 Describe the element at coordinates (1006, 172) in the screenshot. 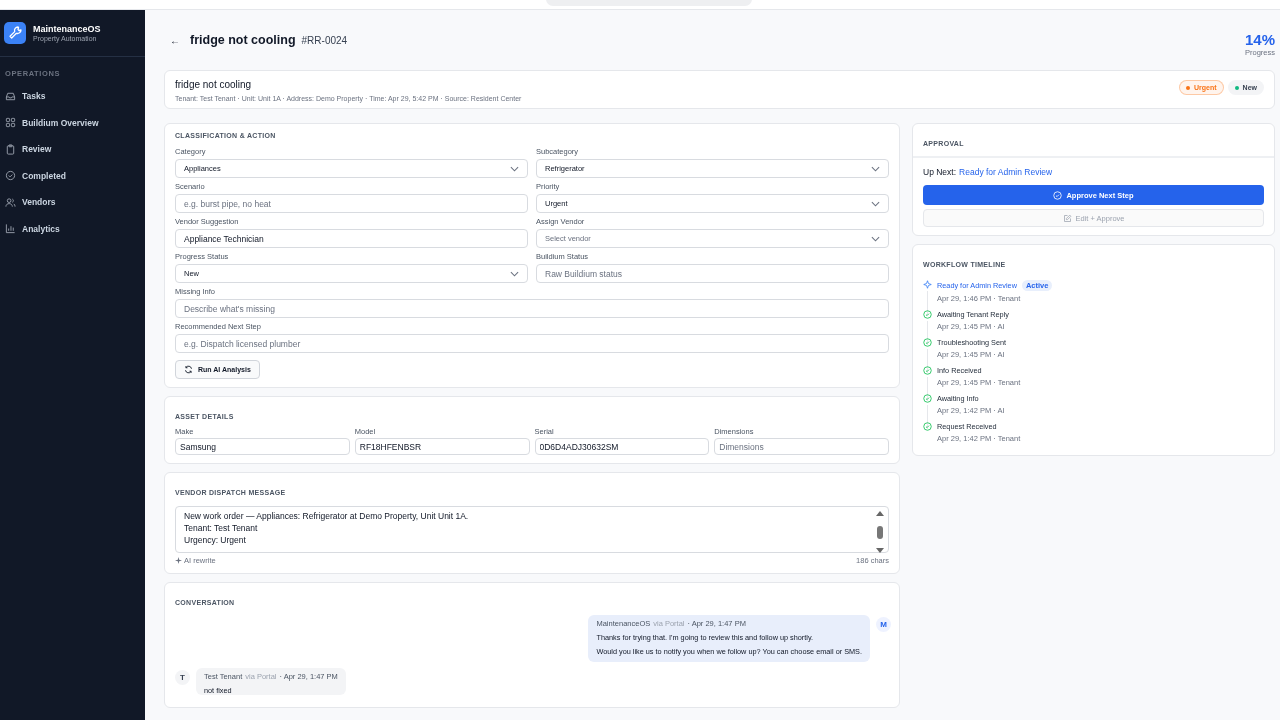

I see `up-next-value: Ready for Admin Review` at that location.